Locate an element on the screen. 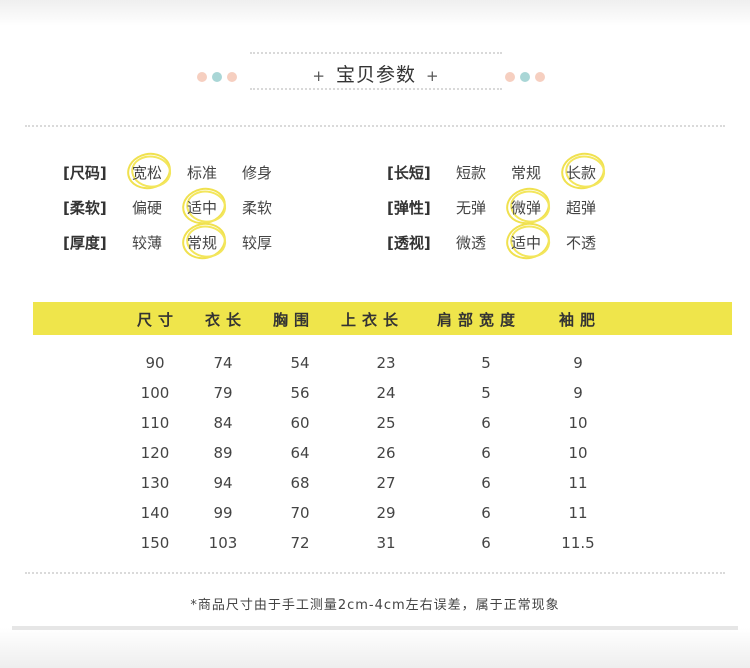 Image resolution: width=750 pixels, height=668 pixels. param-option-text: 柔软 is located at coordinates (257, 208).